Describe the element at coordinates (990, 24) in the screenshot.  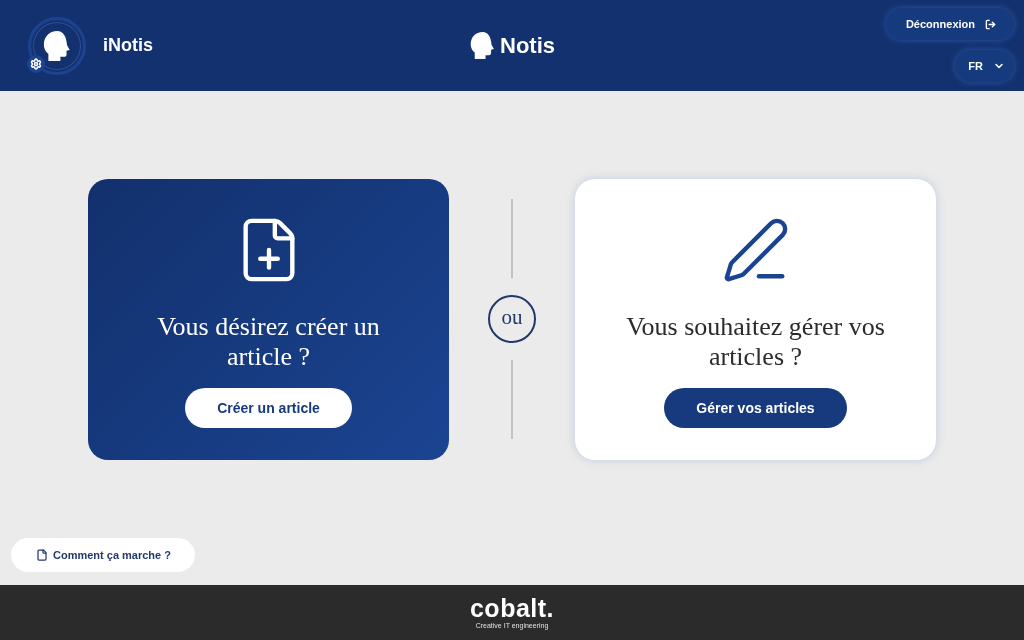
I see `logout-icon` at that location.